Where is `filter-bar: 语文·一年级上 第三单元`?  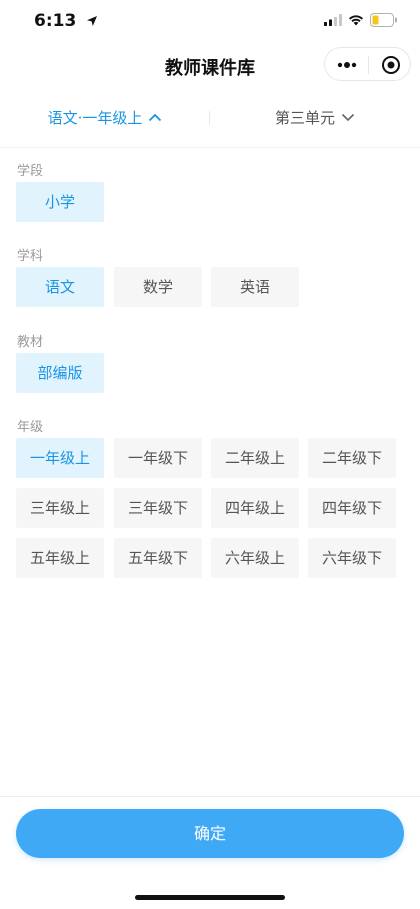
filter-bar: 语文·一年级上 第三单元 is located at coordinates (210, 118).